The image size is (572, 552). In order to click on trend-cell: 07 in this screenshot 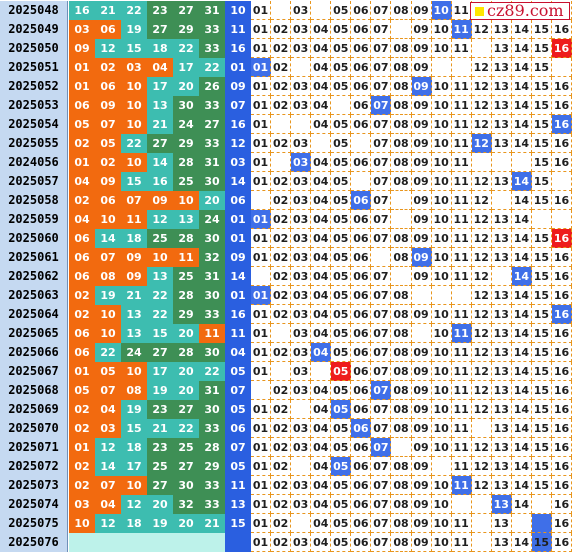, I will do `click(381, 162)`.